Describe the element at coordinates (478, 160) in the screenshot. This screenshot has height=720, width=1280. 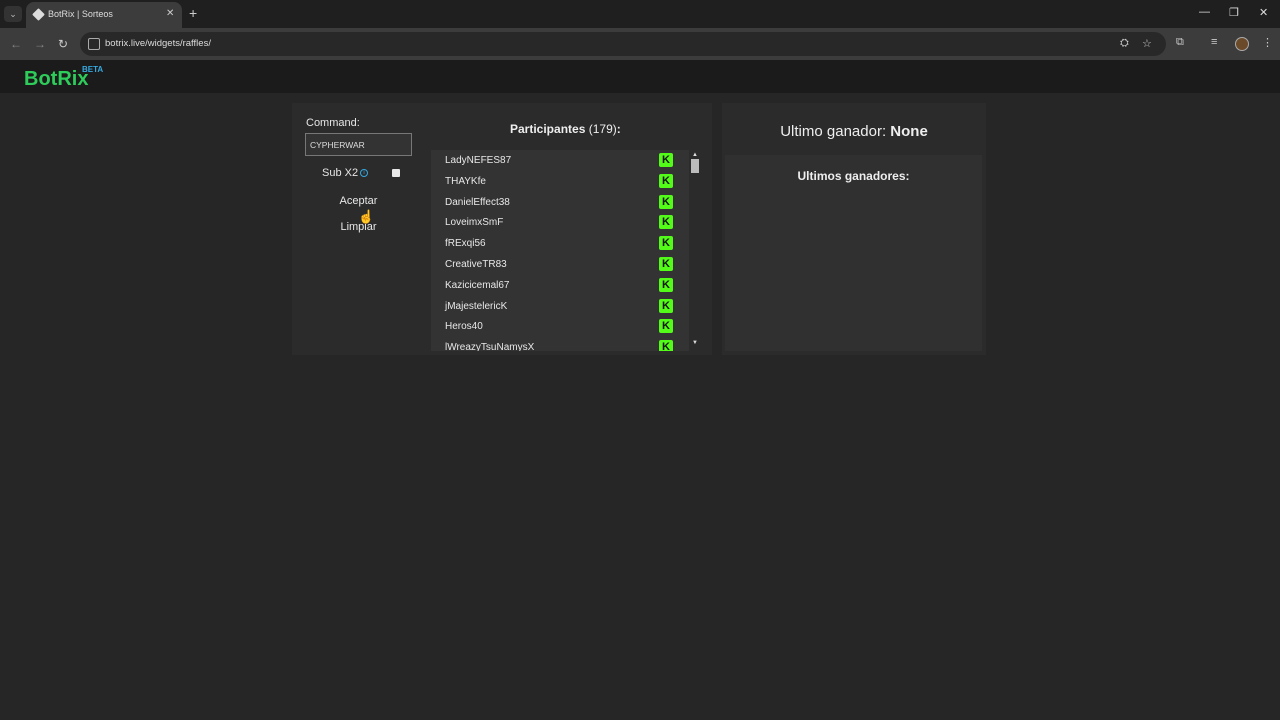
I see `participant-name: LadyNEFES87` at that location.